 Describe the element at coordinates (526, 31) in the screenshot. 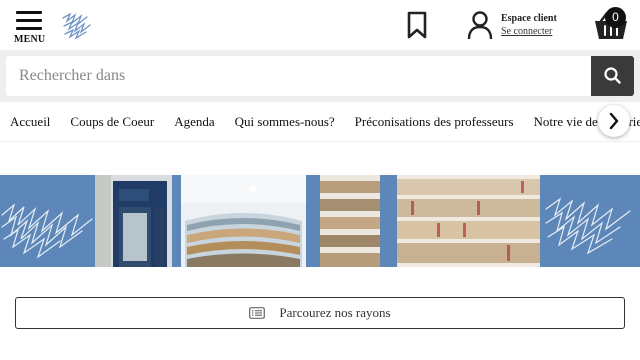

I see `login-link: Se connecter` at that location.